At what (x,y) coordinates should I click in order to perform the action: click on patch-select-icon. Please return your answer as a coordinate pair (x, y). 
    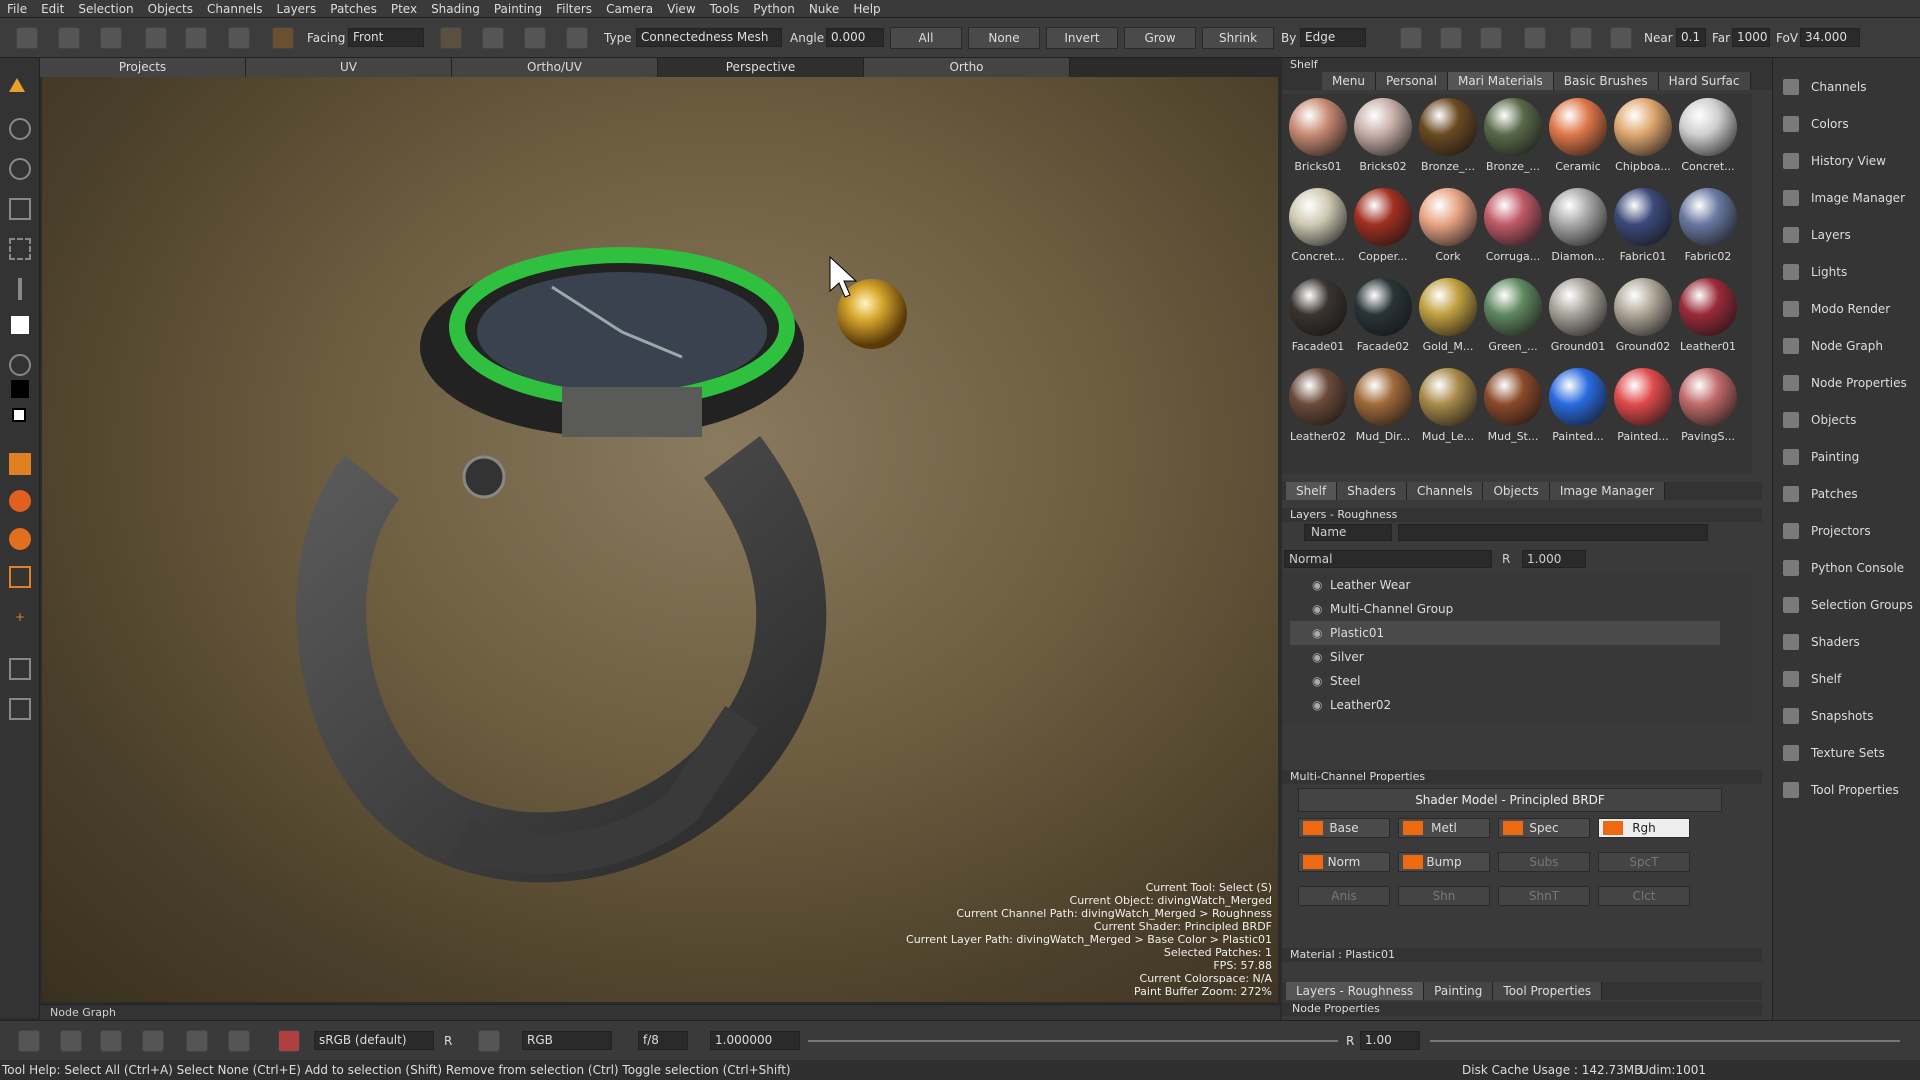
    Looking at the image, I should click on (20, 577).